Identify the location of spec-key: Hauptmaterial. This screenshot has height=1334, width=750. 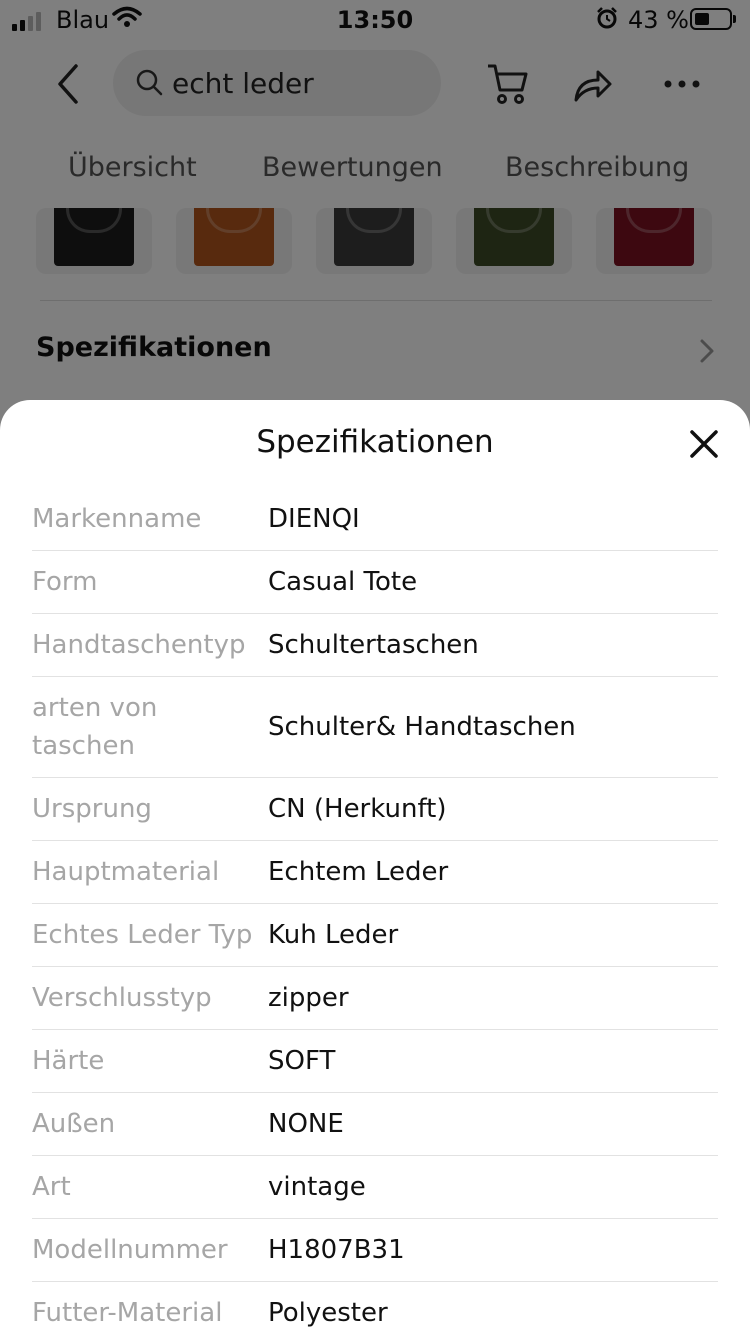
(126, 872).